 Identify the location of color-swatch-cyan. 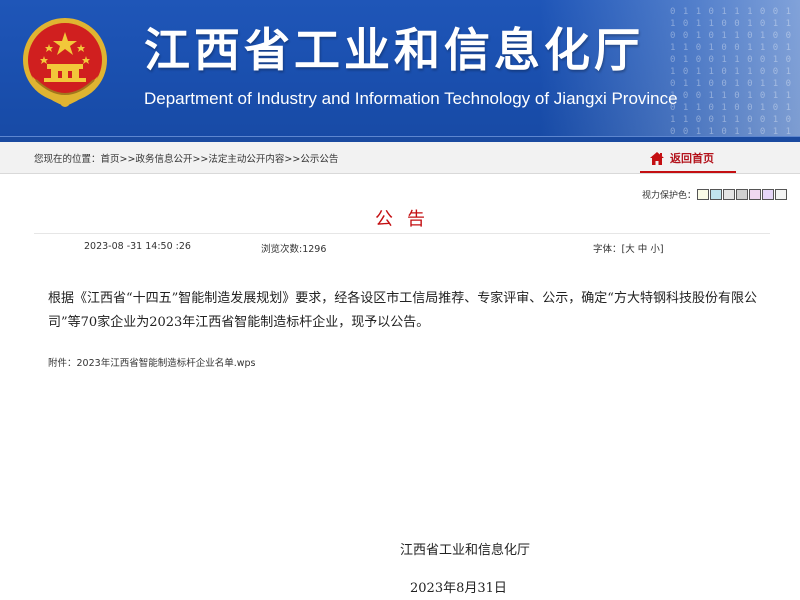
(716, 194).